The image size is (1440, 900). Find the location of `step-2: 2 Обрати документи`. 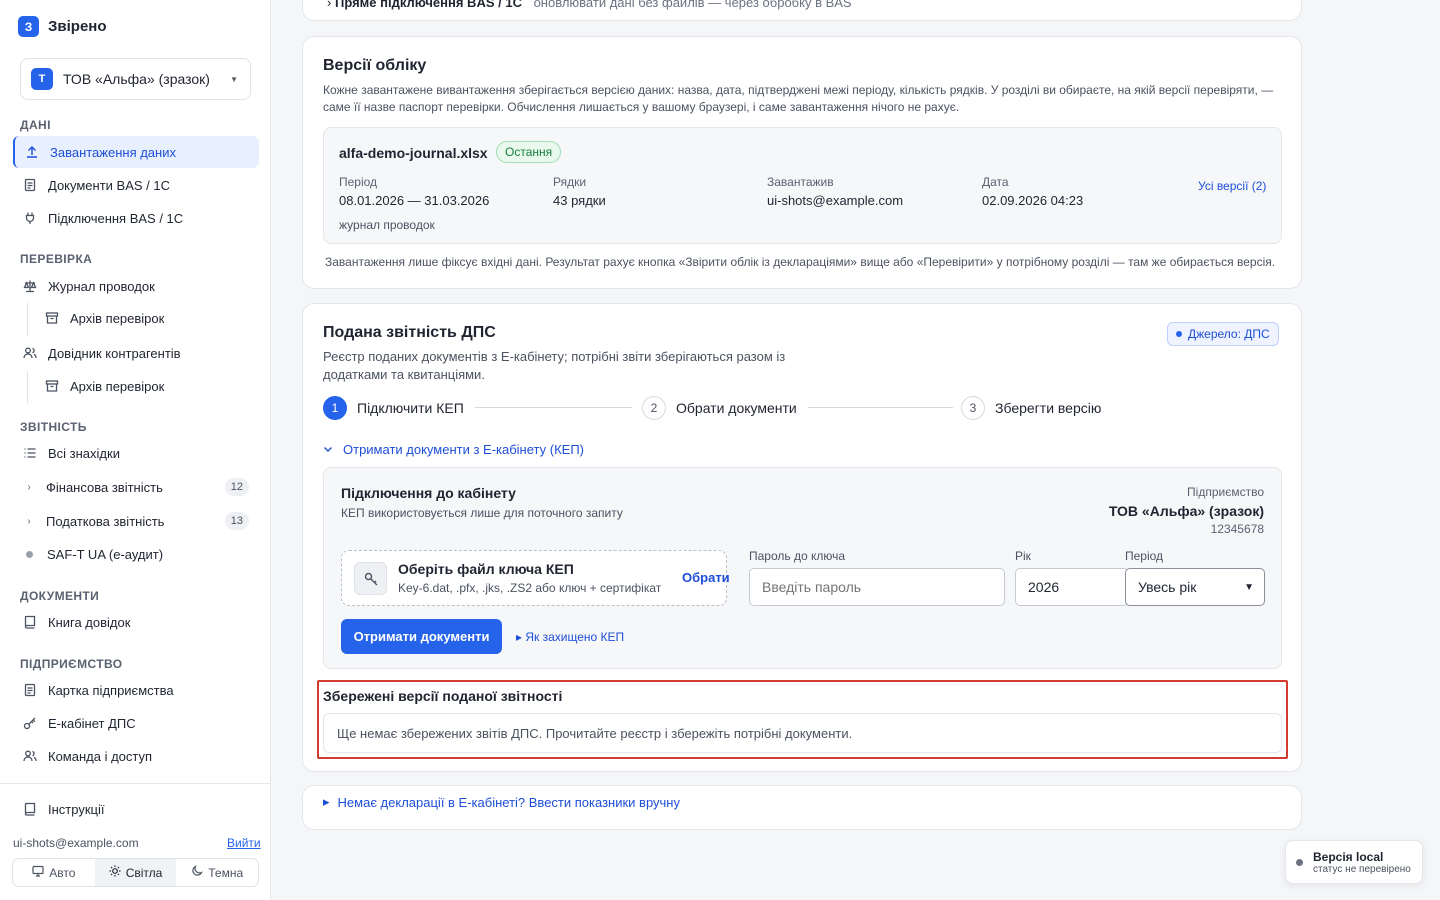

step-2: 2 Обрати документи is located at coordinates (719, 408).